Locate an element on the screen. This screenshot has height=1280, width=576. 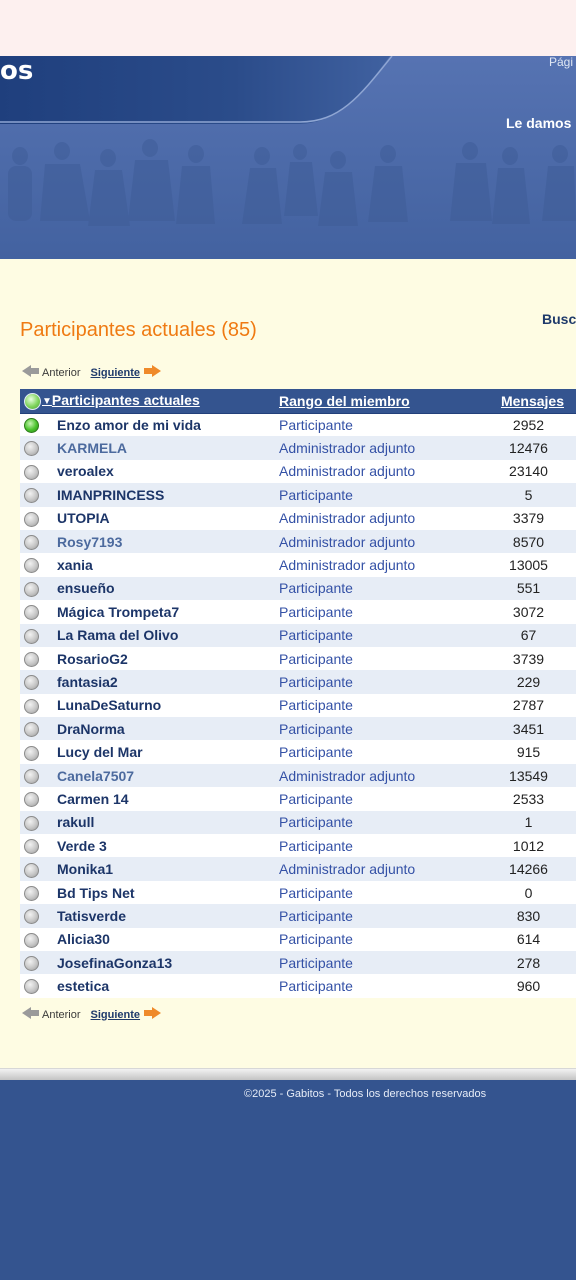
member-post-count: 2952 is located at coordinates (530, 425).